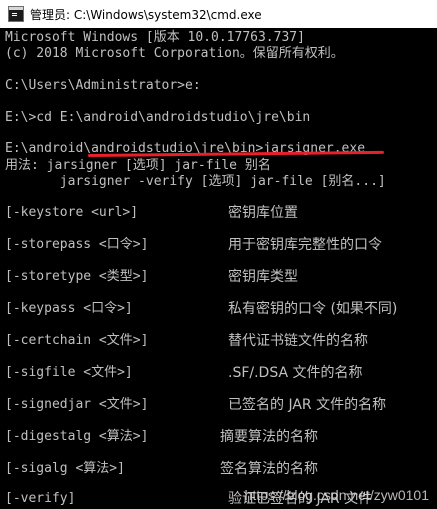 The height and width of the screenshot is (509, 437). Describe the element at coordinates (138, 165) in the screenshot. I see `console-line-usage: 用法: jarsigner [选项] jar-file 别名` at that location.